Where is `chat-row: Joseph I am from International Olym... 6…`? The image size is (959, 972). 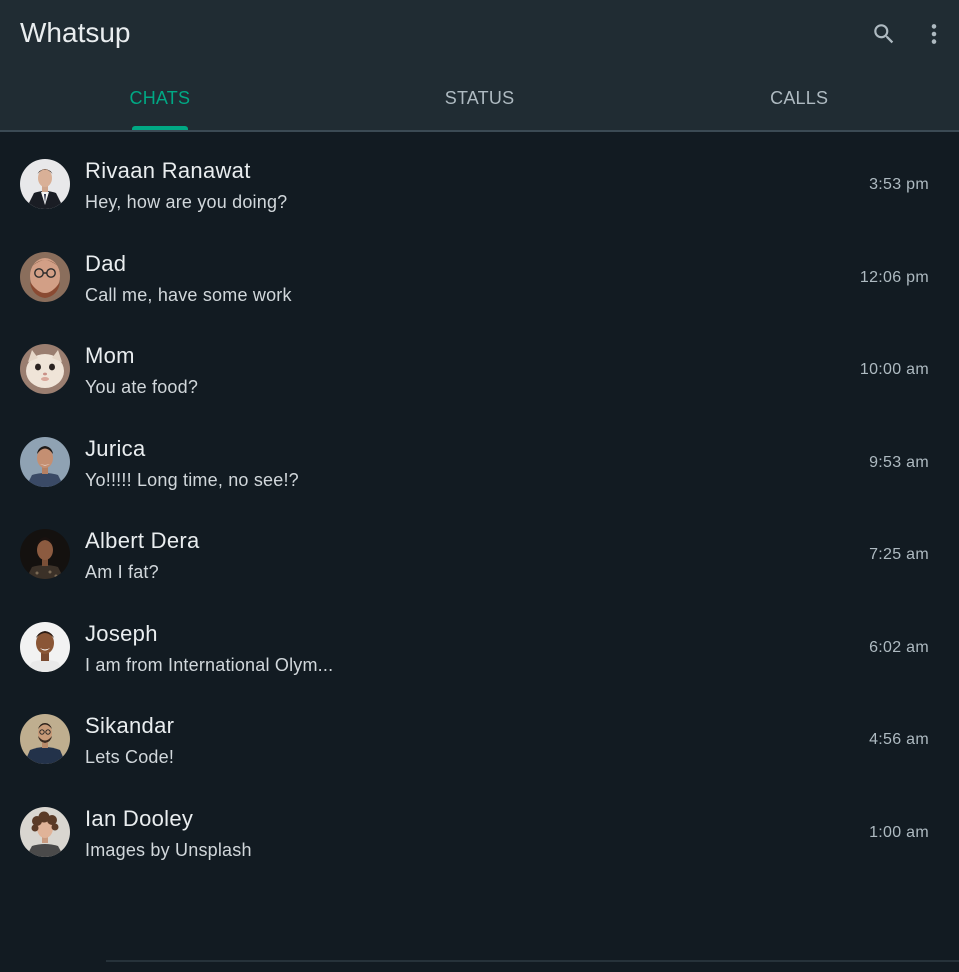 chat-row: Joseph I am from International Olym... 6… is located at coordinates (479, 647).